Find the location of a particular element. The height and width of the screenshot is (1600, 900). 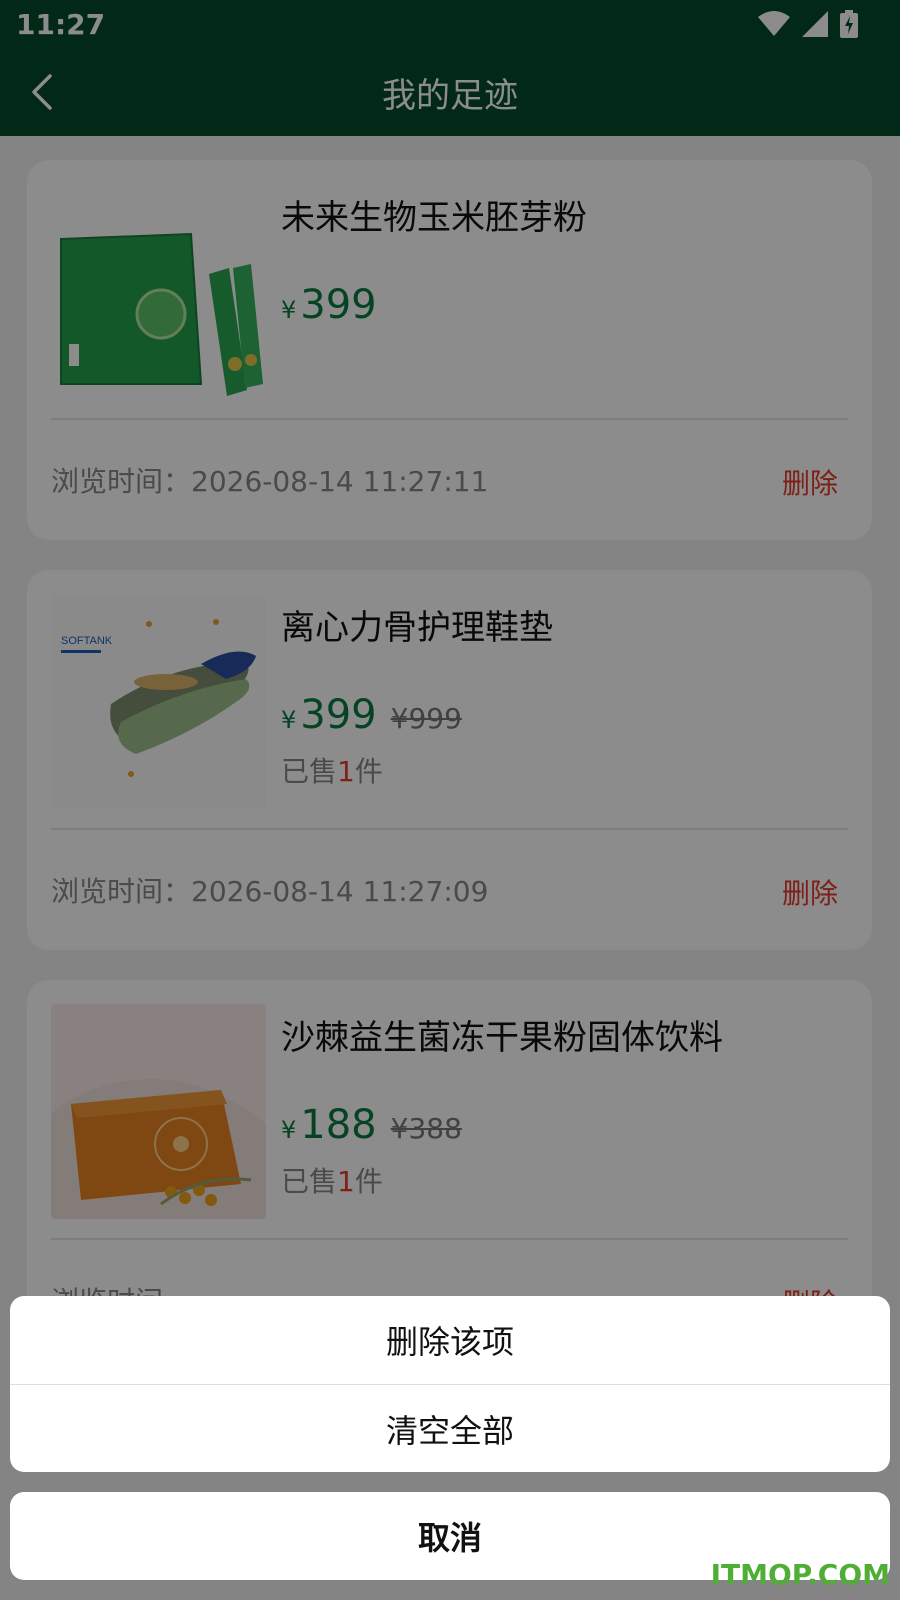

action-sheet: 删除该项 清空全部 is located at coordinates (450, 1384).